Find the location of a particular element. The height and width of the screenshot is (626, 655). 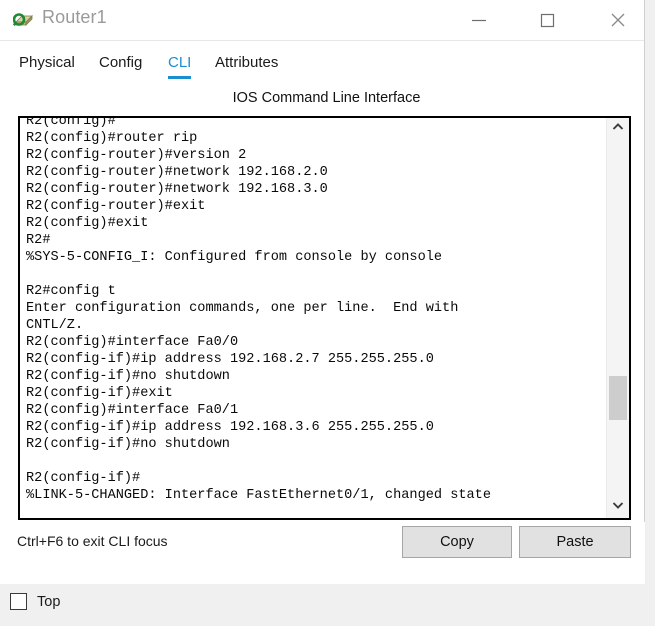

title-bar: Router1 is located at coordinates (322, 20).